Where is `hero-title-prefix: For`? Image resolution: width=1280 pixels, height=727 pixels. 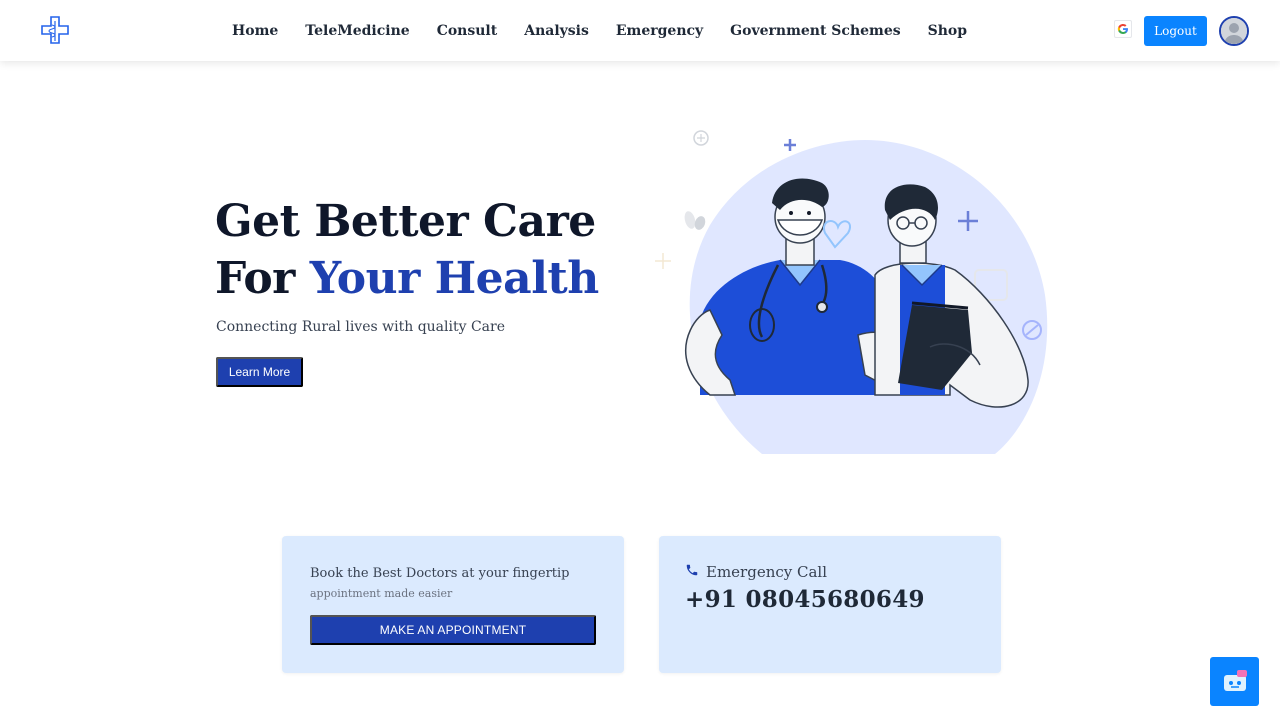
hero-title-prefix: For is located at coordinates (262, 278).